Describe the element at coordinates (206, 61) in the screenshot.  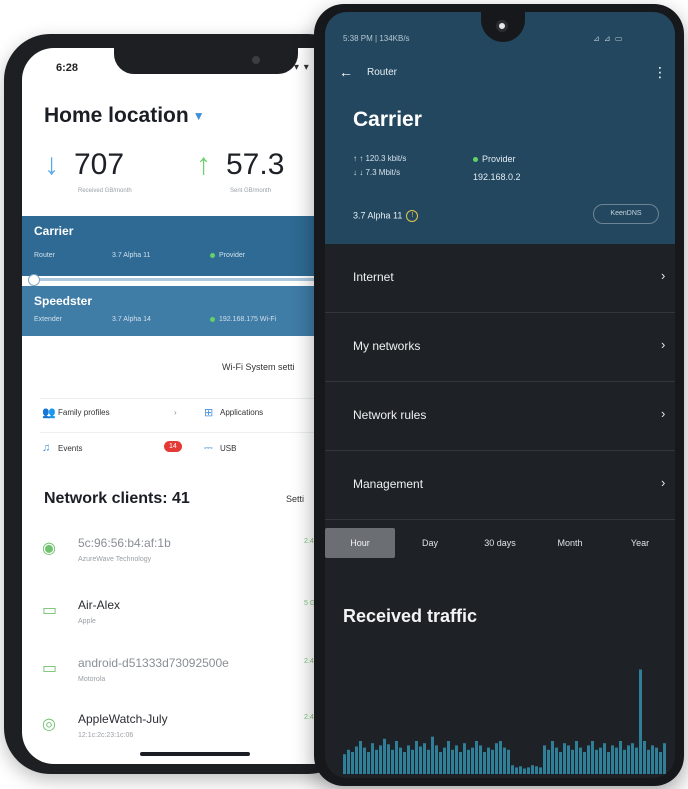
I see `left-notch` at that location.